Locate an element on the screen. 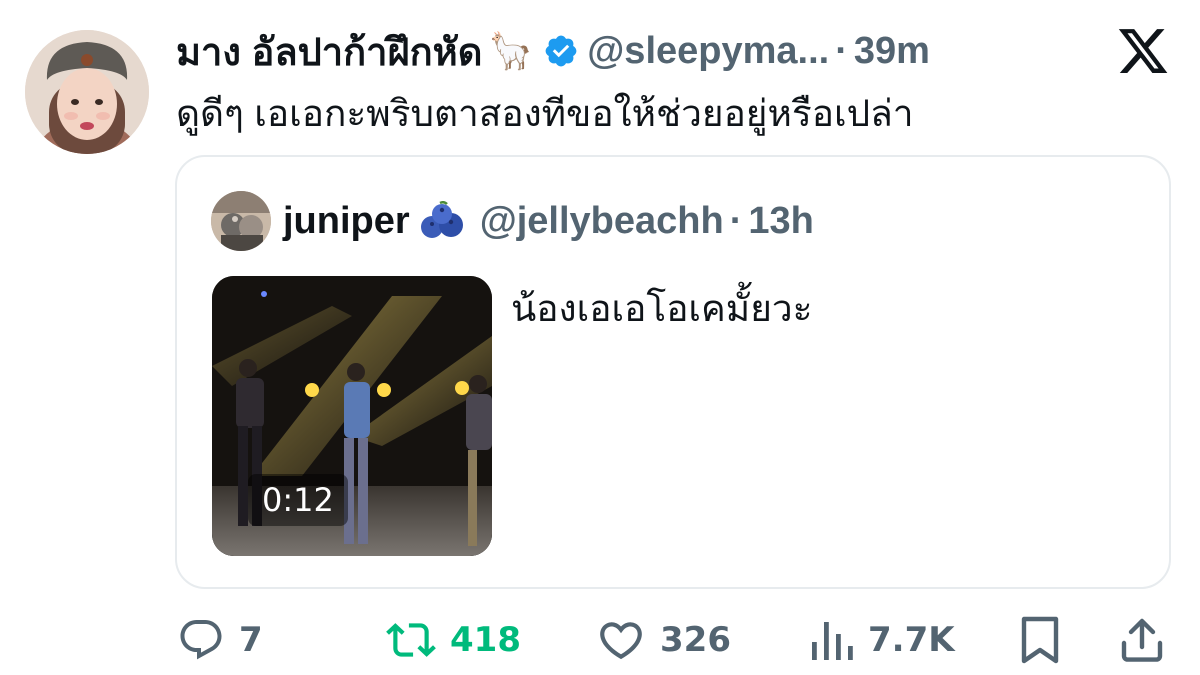 Image resolution: width=1200 pixels, height=675 pixels. tweet-timestamp: 39m is located at coordinates (892, 51).